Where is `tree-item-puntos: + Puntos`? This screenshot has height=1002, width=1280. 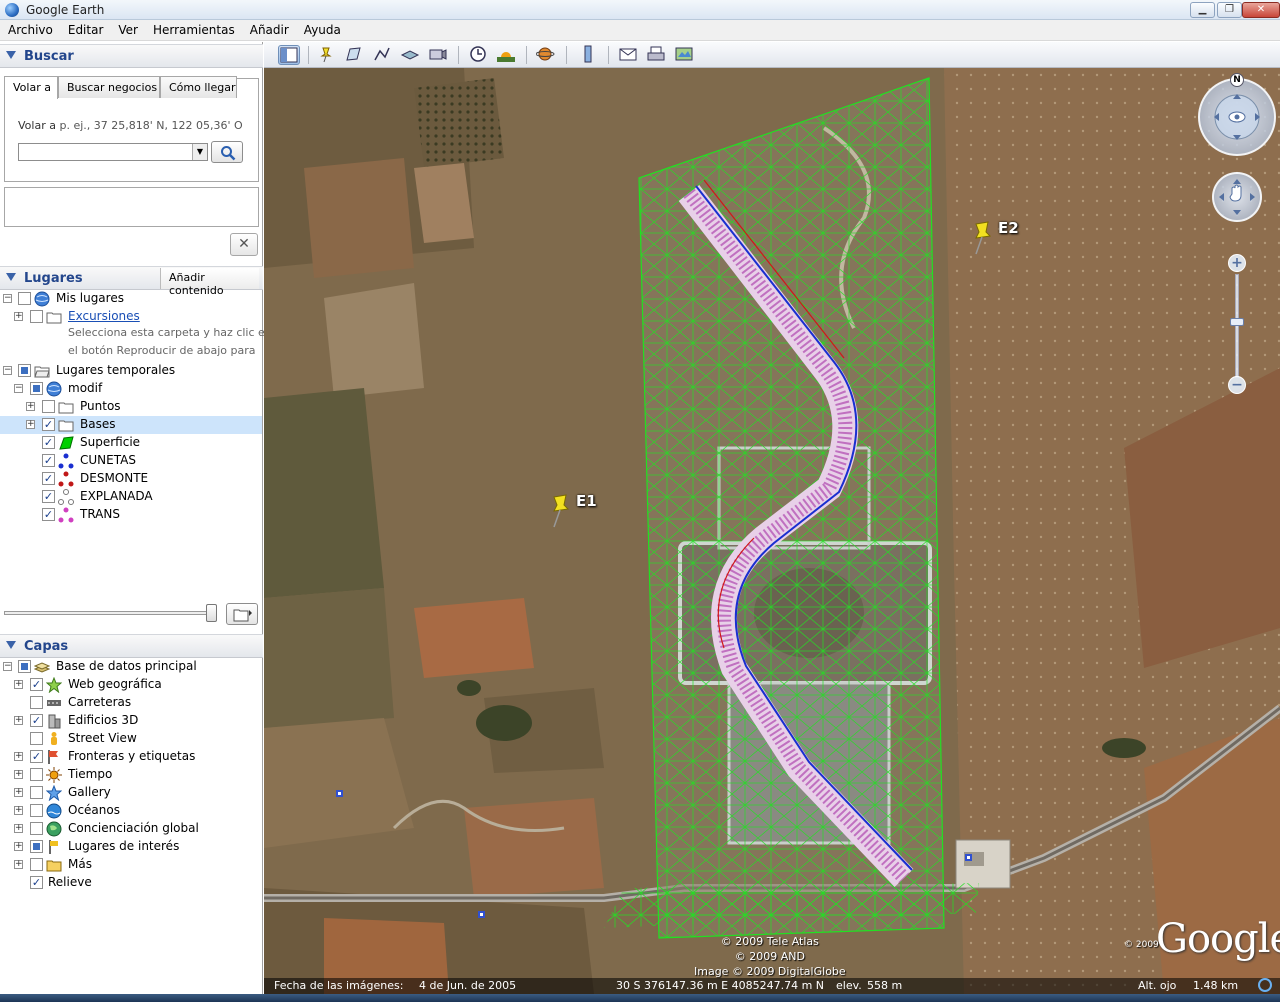 tree-item-puntos: + Puntos is located at coordinates (131, 407).